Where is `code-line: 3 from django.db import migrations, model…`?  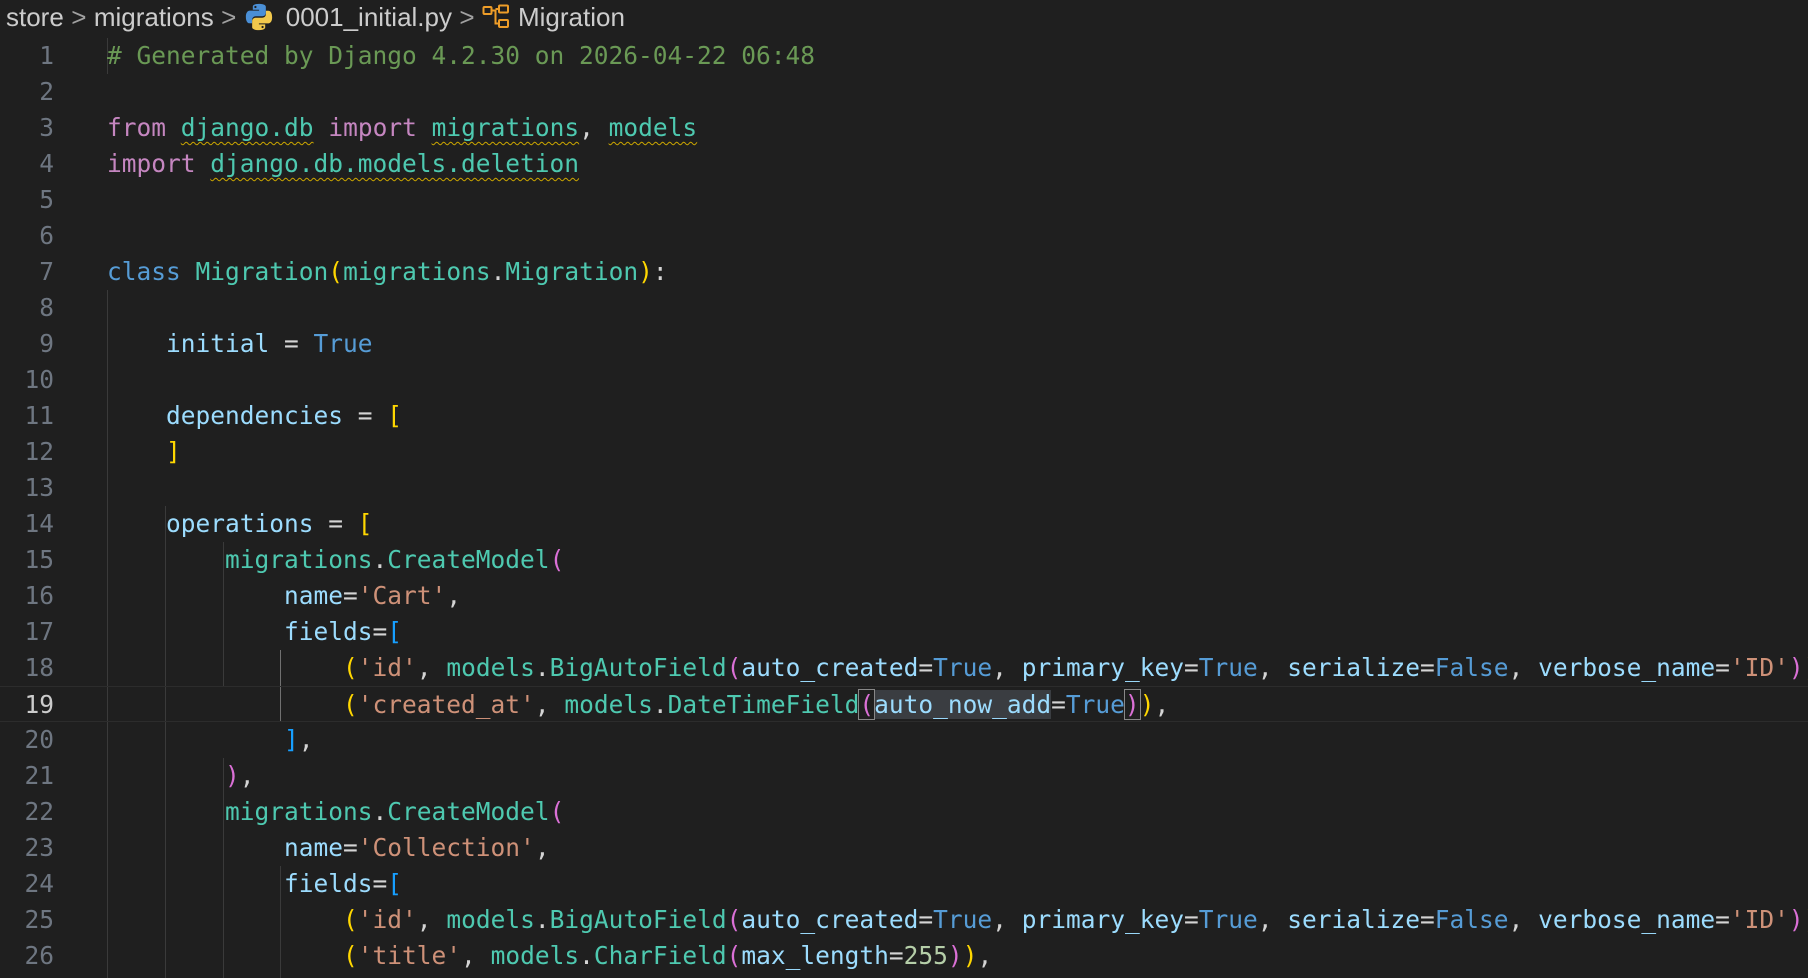 code-line: 3 from django.db import migrations, model… is located at coordinates (904, 128).